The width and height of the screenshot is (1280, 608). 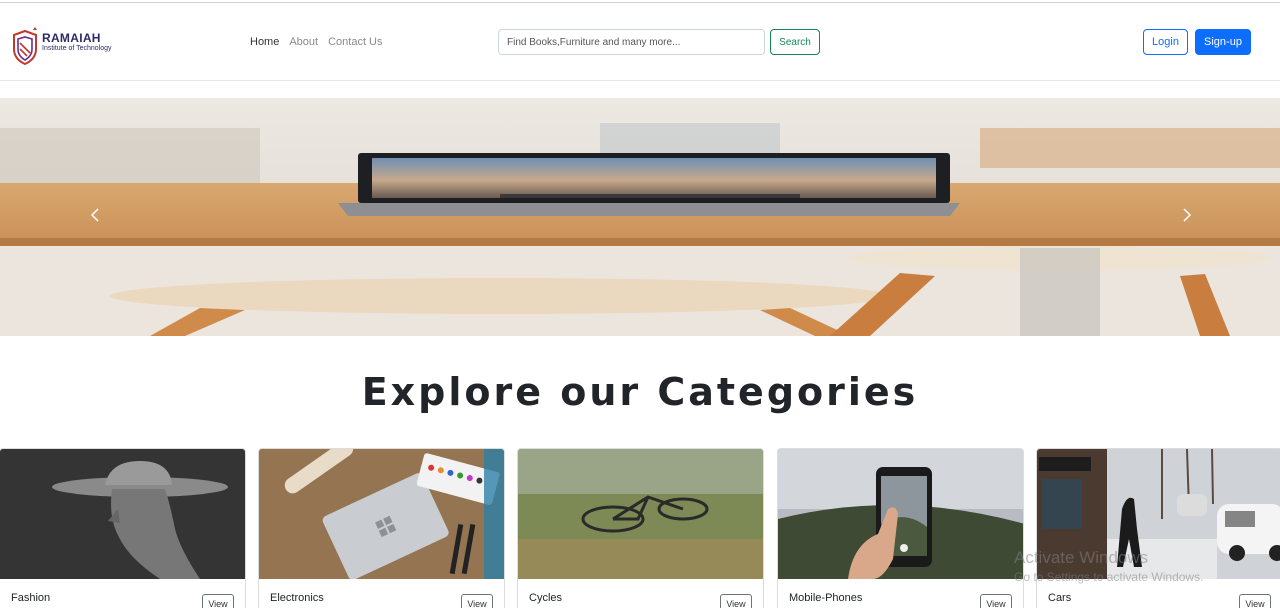 I want to click on chevron-right-icon, so click(x=1187, y=215).